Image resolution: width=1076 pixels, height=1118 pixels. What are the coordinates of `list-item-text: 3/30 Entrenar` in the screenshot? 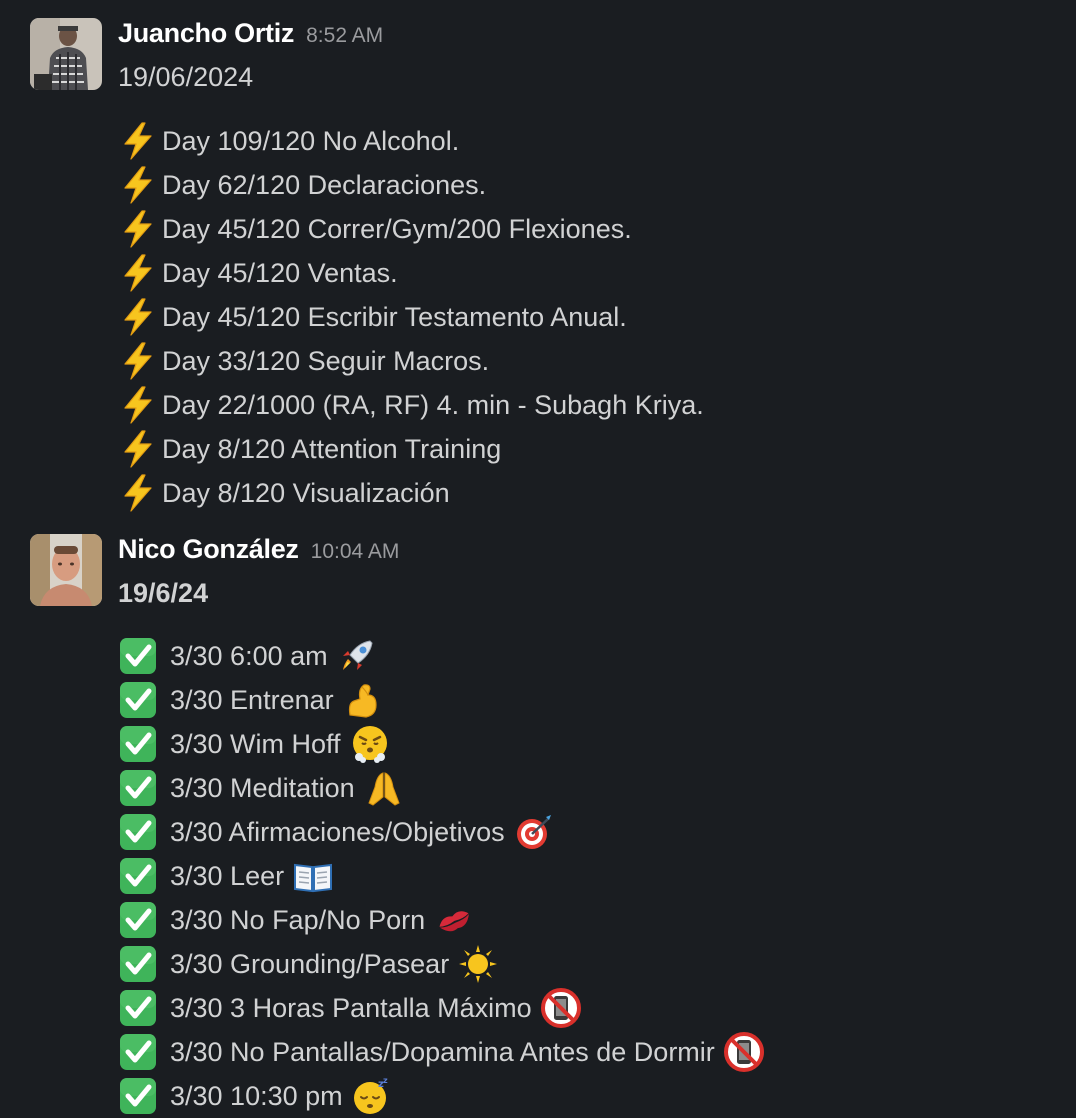 It's located at (252, 700).